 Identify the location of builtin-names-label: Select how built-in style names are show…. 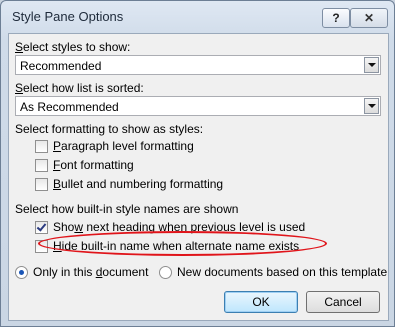
(127, 209).